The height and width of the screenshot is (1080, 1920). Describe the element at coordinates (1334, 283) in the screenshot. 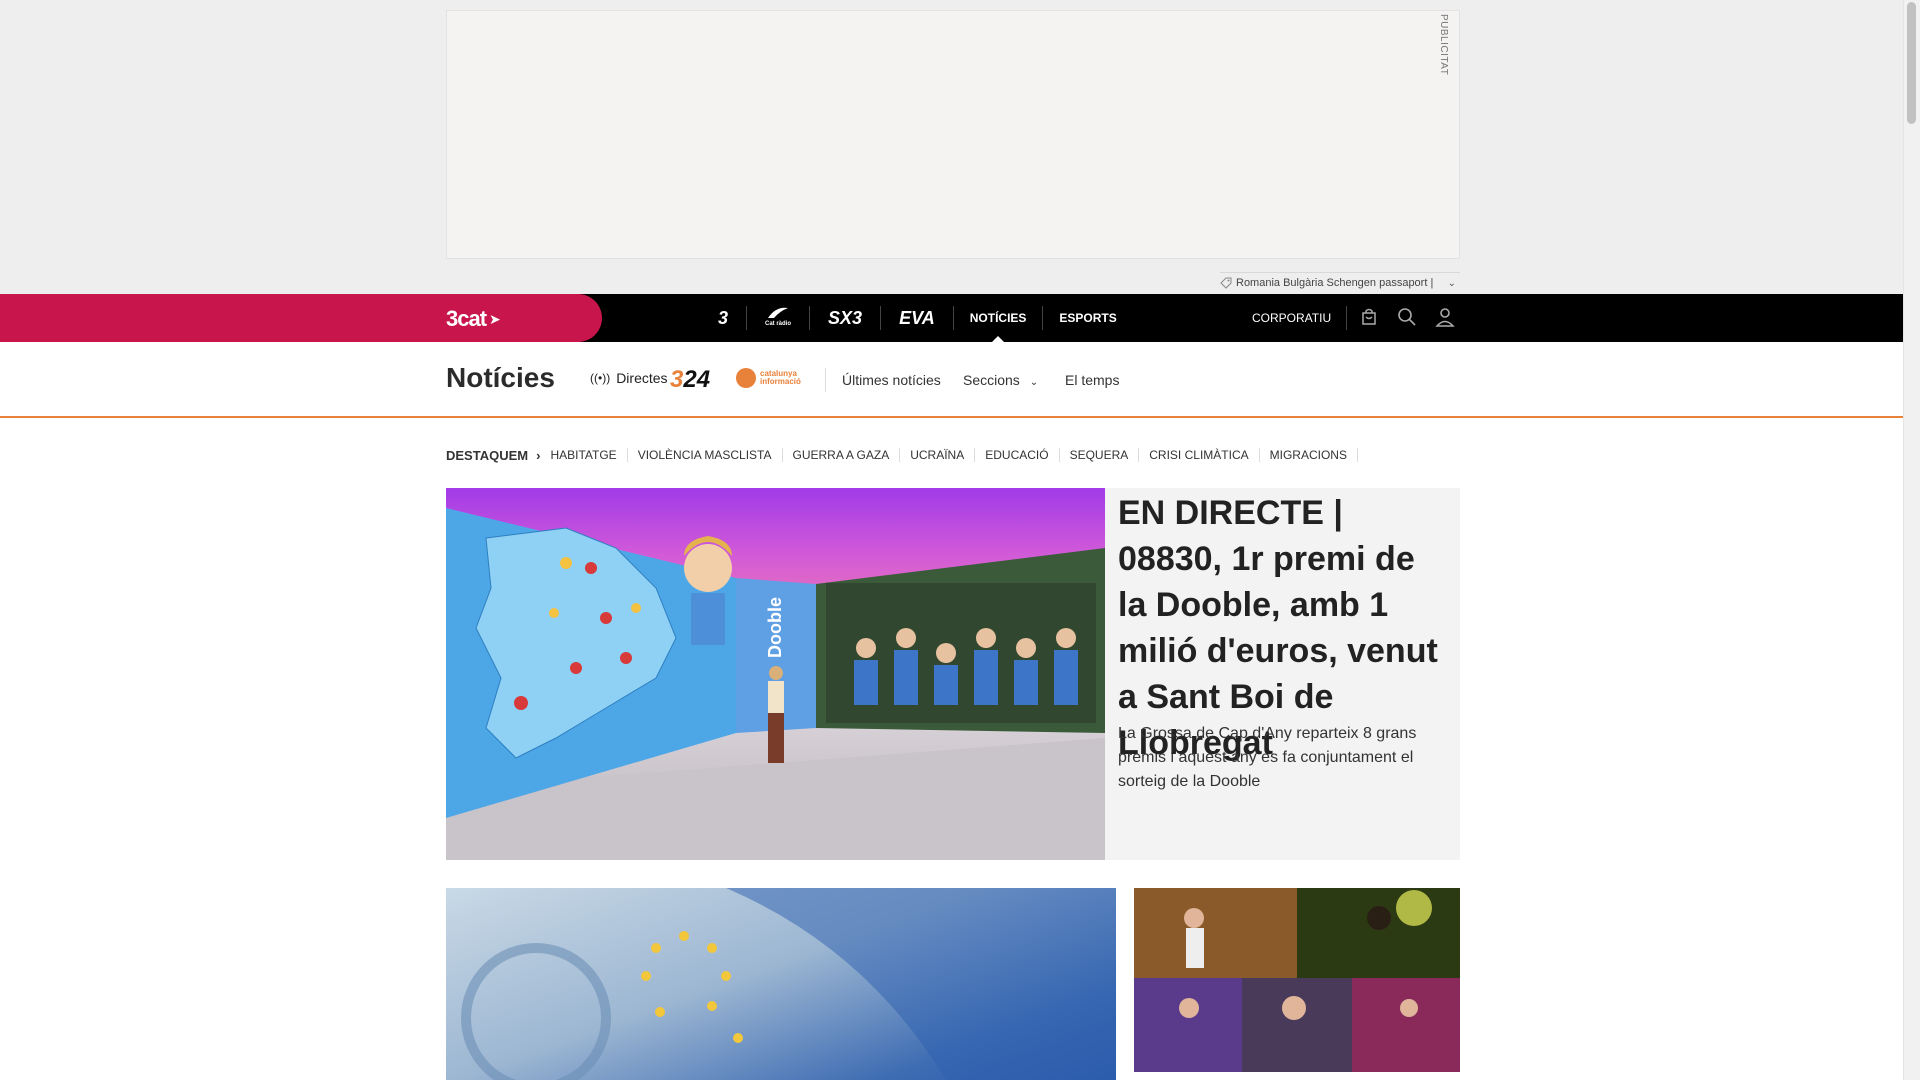

I see `trending-tags-text: Romania Bulgària Schengen passaport |` at that location.